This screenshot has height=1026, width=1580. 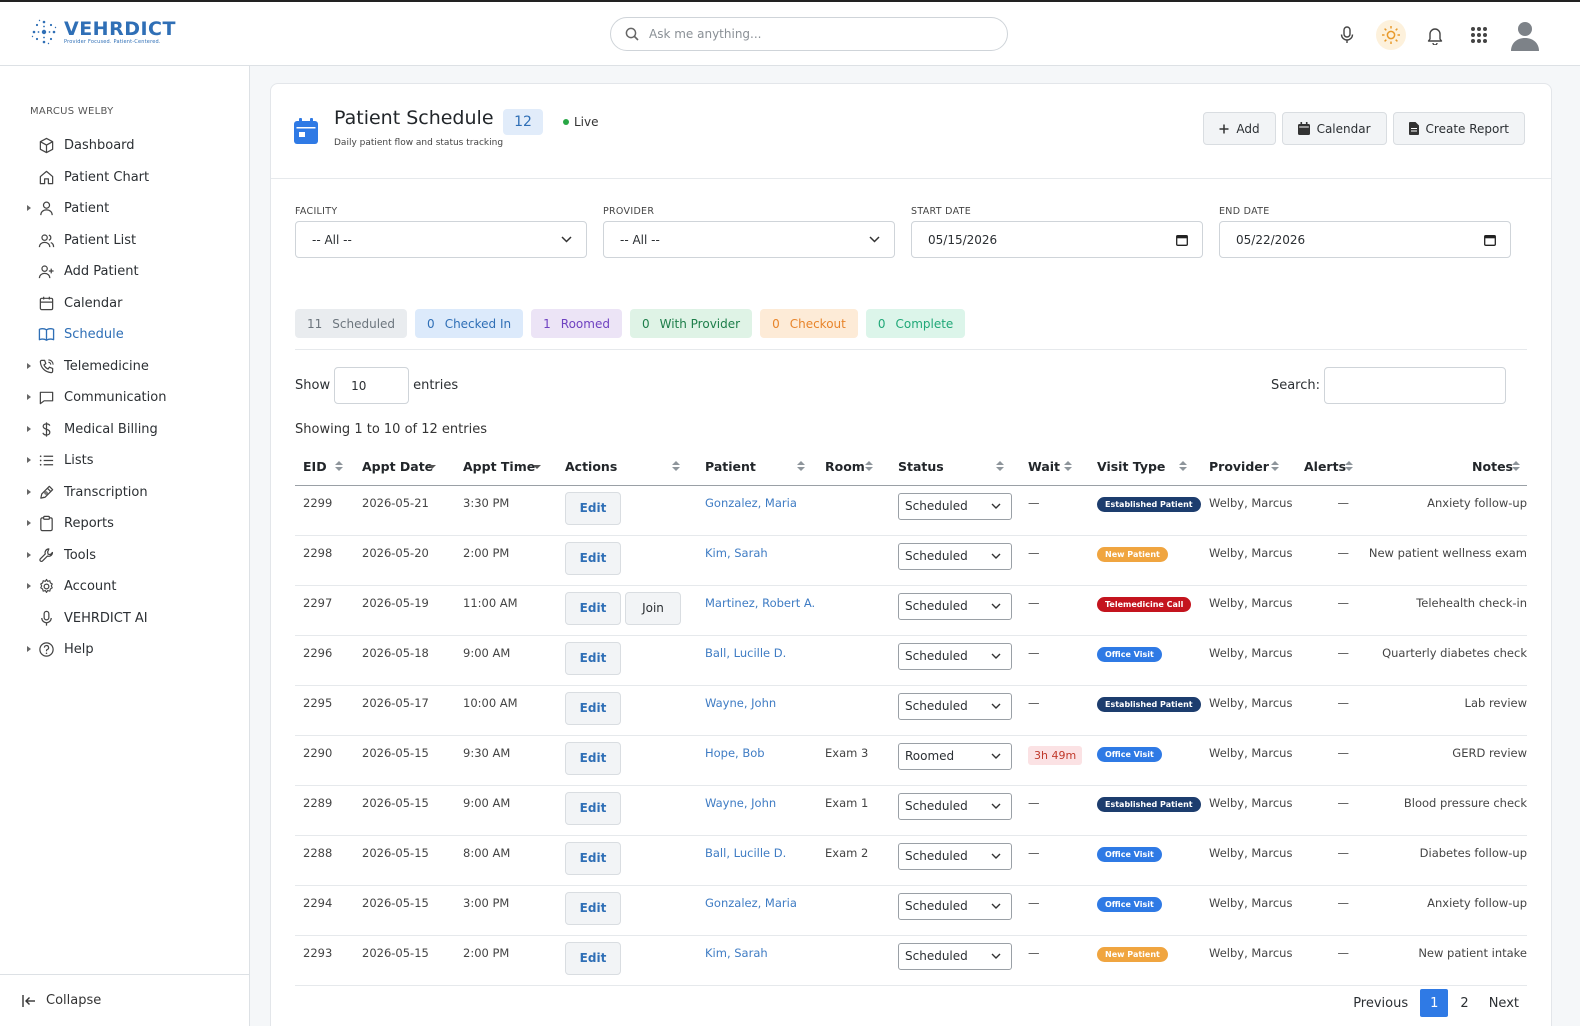 I want to click on apps-button, so click(x=1479, y=35).